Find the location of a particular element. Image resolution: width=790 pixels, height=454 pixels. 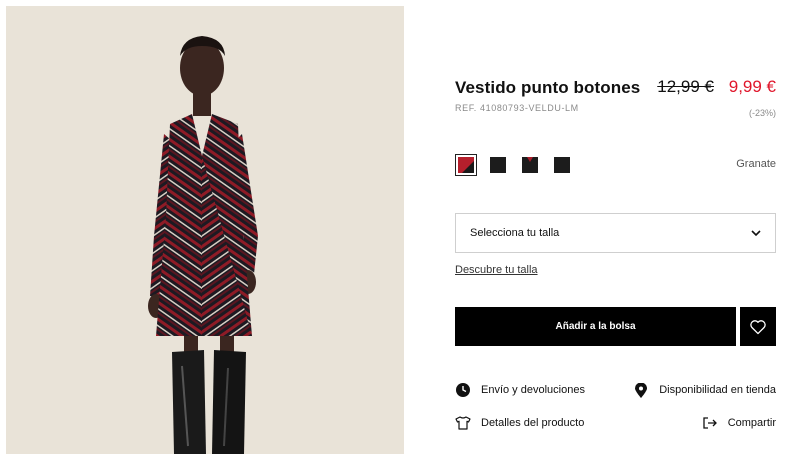

share-link: Compartir is located at coordinates (739, 423).